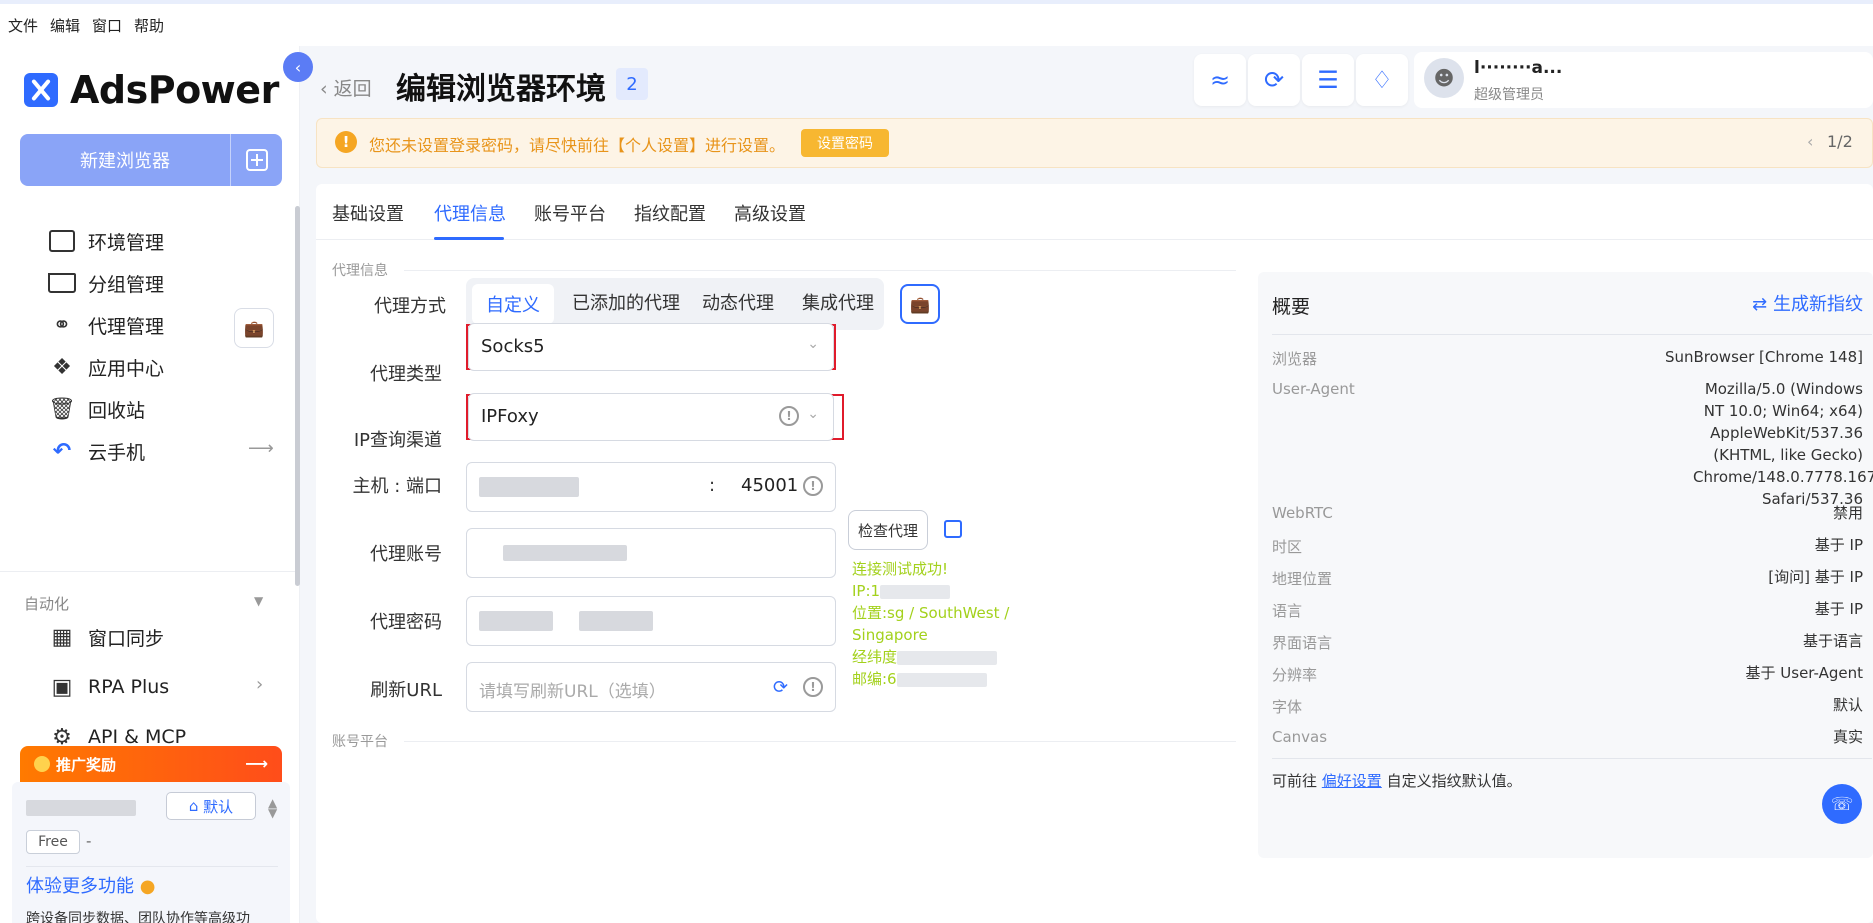 The image size is (1873, 923). Describe the element at coordinates (651, 347) in the screenshot. I see `proxy-type-select: Socks5 ⌄` at that location.